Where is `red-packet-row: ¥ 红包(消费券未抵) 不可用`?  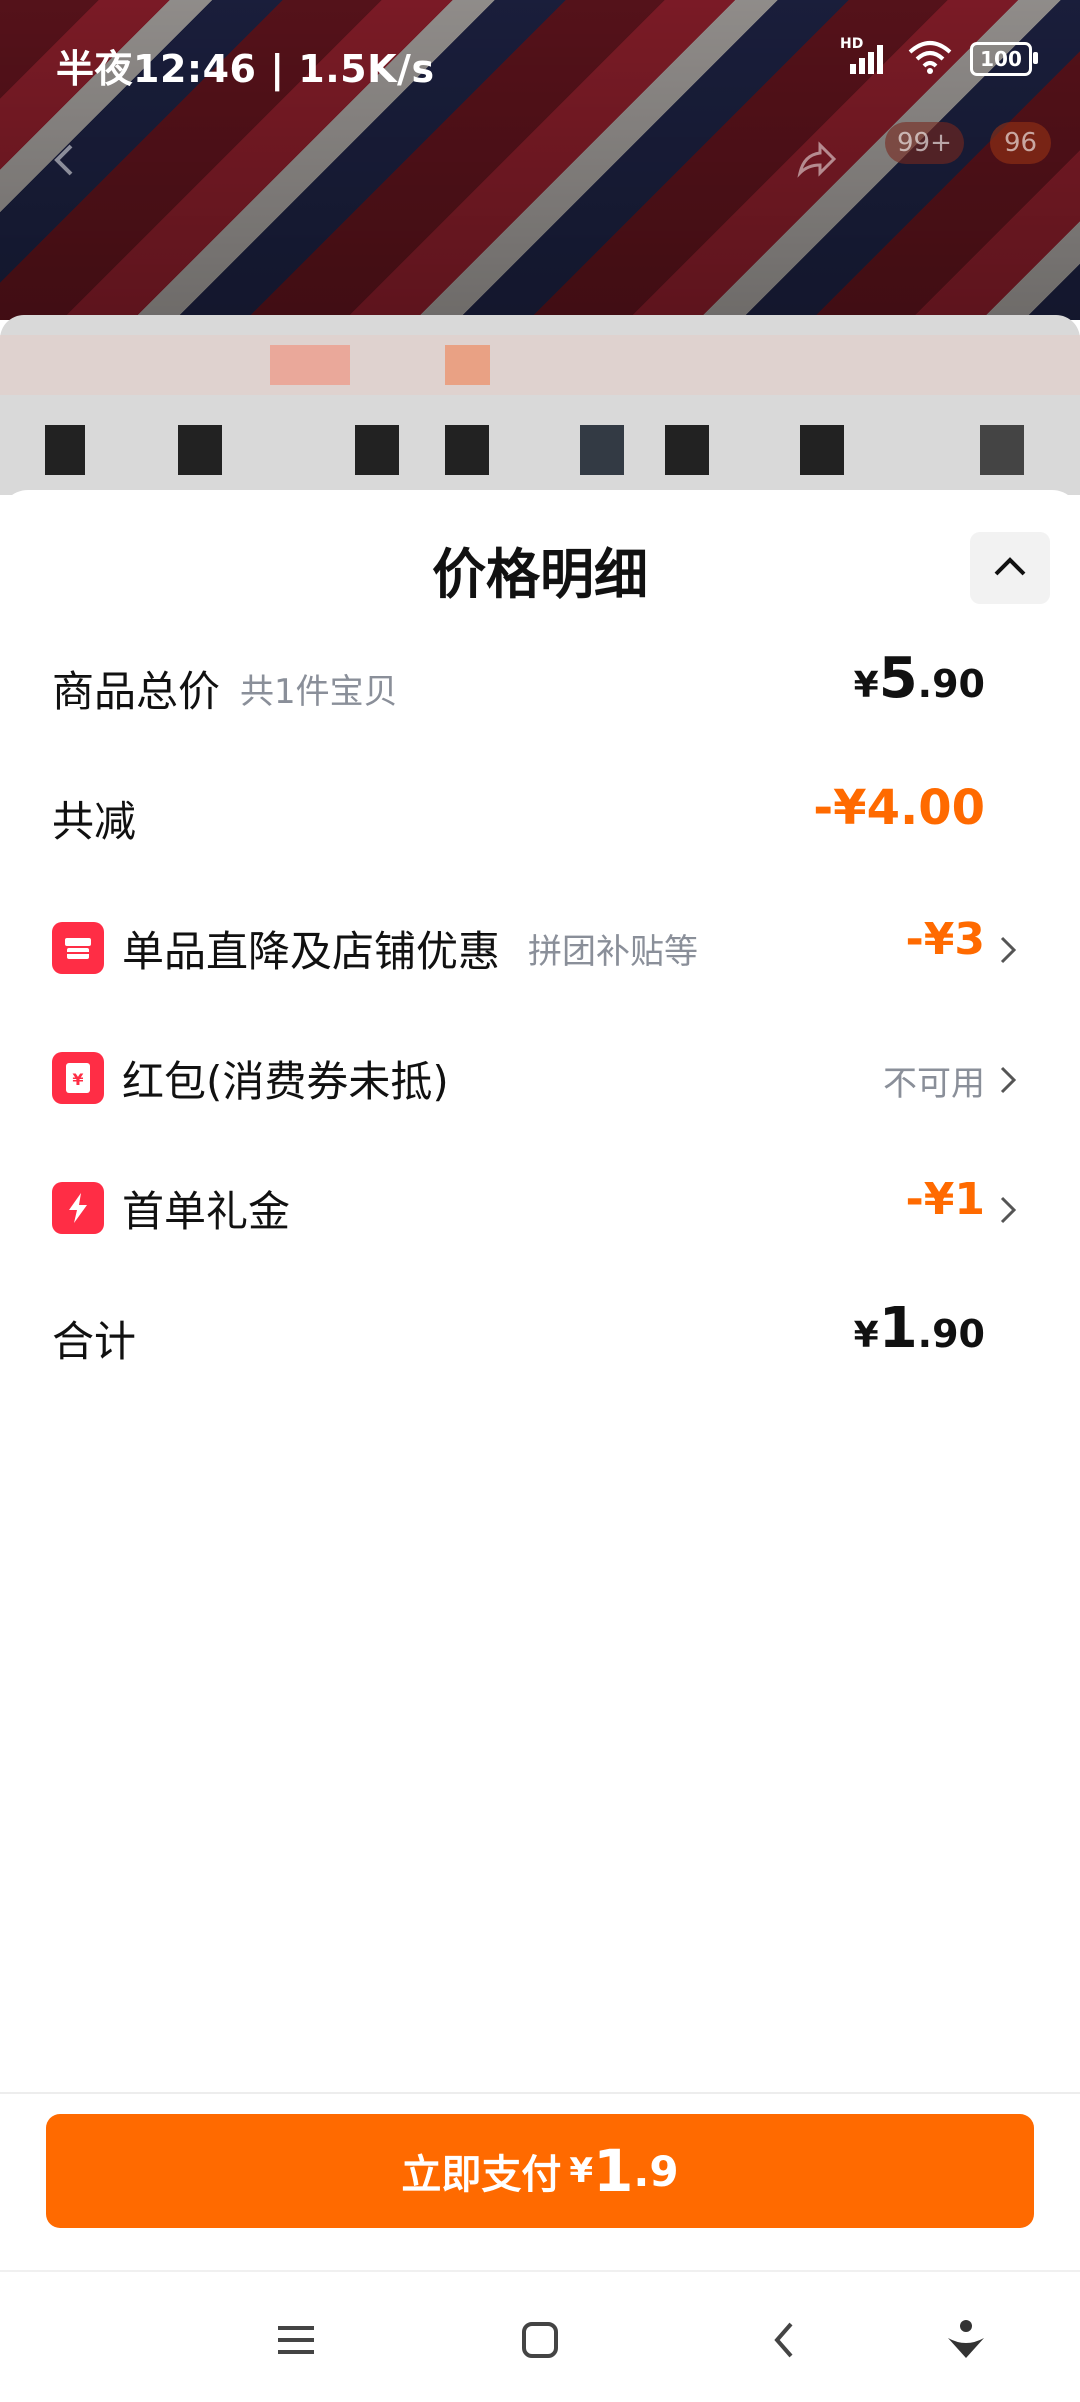
red-packet-row: ¥ 红包(消费券未抵) 不可用 is located at coordinates (540, 1090).